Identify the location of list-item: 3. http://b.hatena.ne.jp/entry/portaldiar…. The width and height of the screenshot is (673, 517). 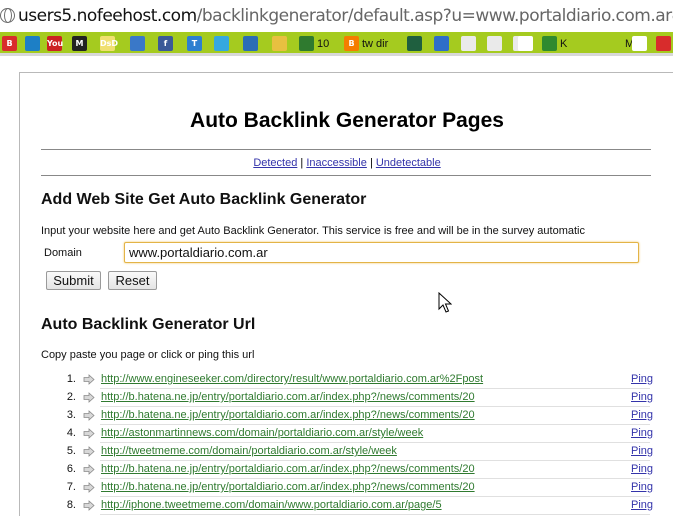
(346, 418).